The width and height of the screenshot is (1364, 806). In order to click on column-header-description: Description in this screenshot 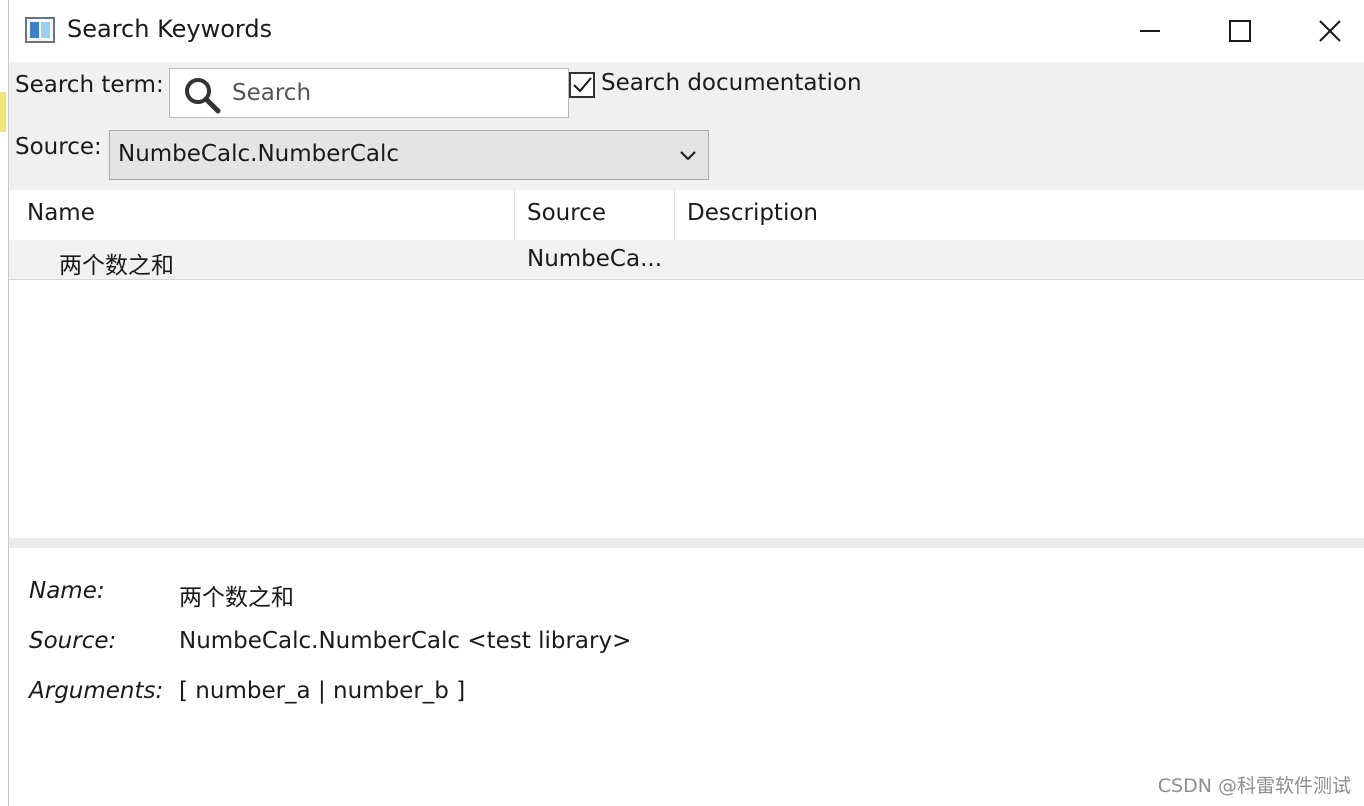, I will do `click(1019, 215)`.